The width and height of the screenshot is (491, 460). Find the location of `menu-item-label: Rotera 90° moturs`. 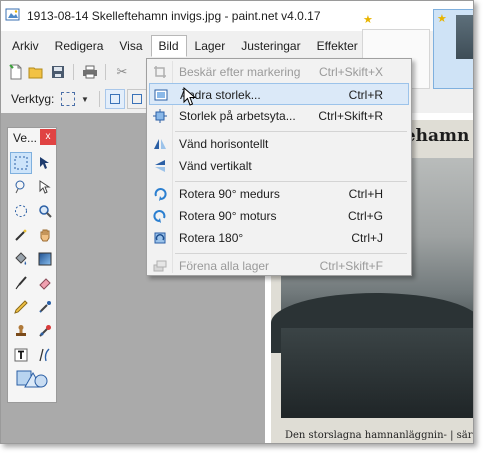

menu-item-label: Rotera 90° moturs is located at coordinates (228, 216).